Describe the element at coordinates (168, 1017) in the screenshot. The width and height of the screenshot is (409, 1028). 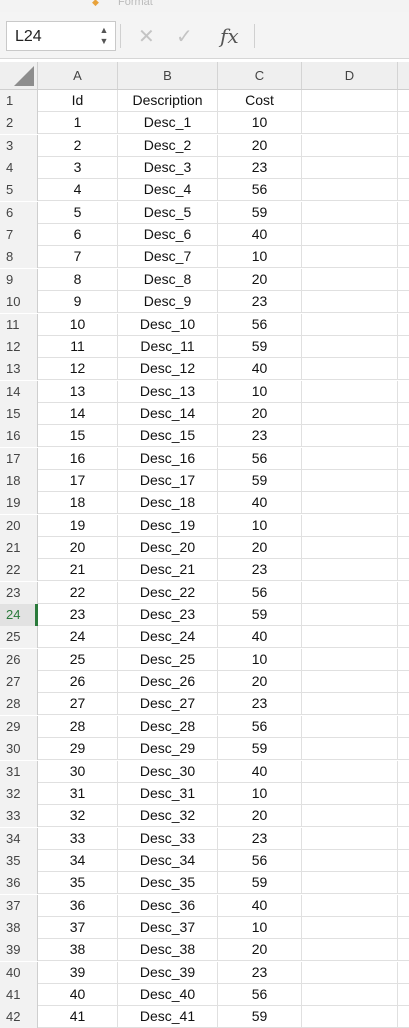
I see `cell-b: Desc_41` at that location.